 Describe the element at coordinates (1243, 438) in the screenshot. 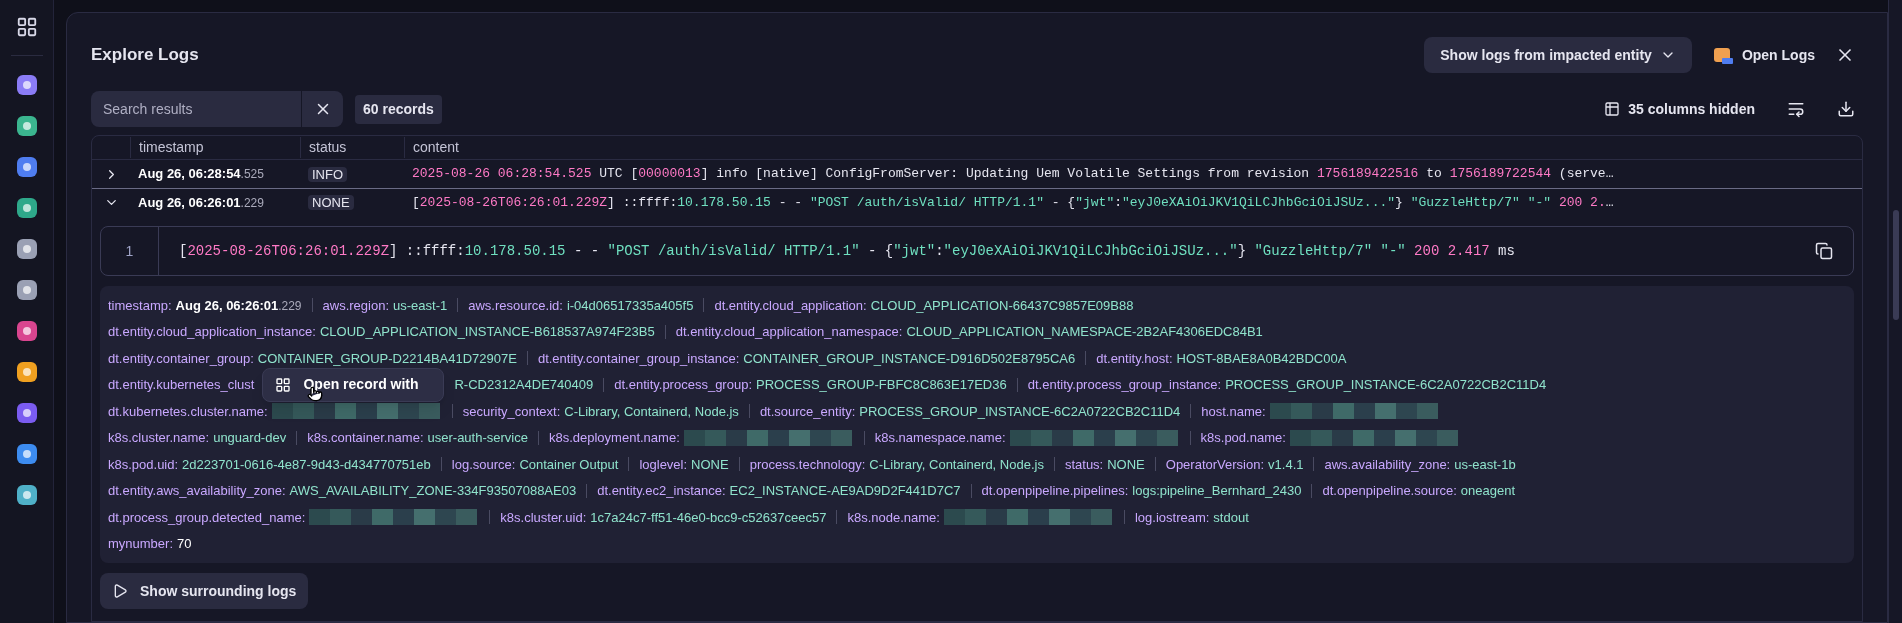

I see `attribute-key: k8s.pod.name:` at that location.